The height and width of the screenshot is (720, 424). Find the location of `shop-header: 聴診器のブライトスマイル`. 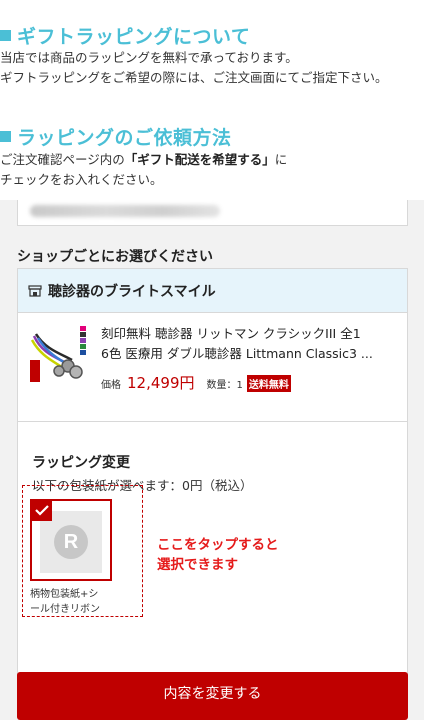

shop-header: 聴診器のブライトスマイル is located at coordinates (212, 291).